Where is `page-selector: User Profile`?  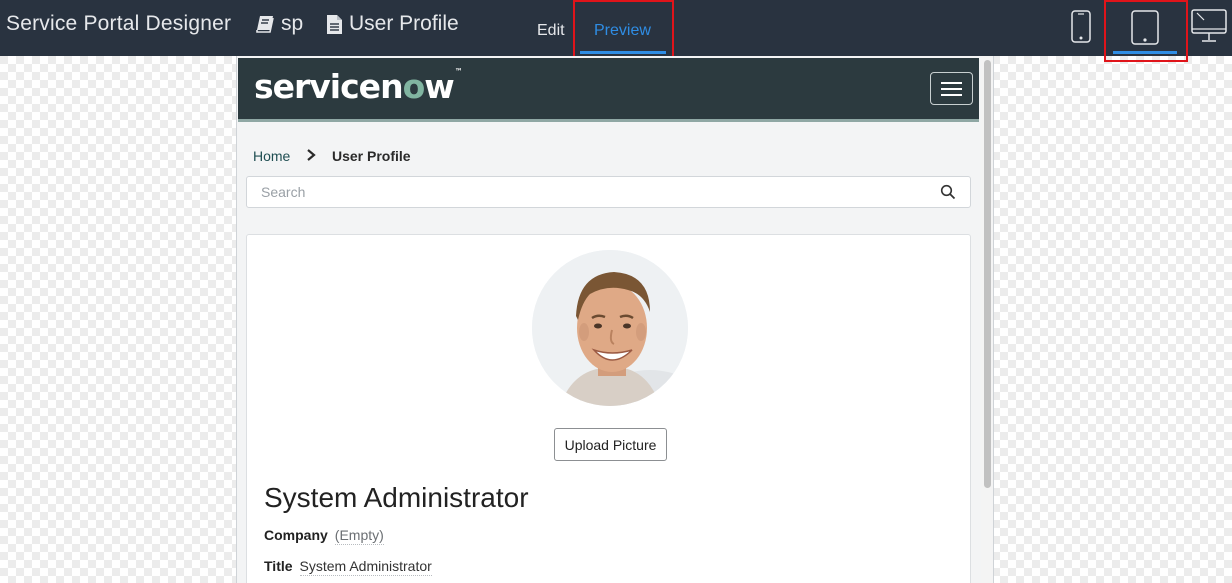
page-selector: User Profile is located at coordinates (392, 24).